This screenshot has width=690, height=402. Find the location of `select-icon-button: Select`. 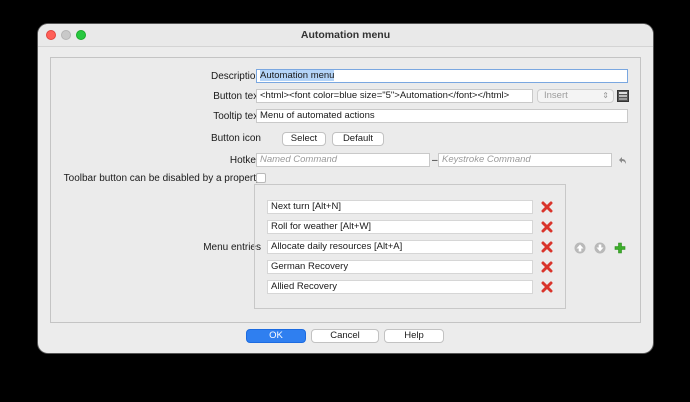

select-icon-button: Select is located at coordinates (304, 139).